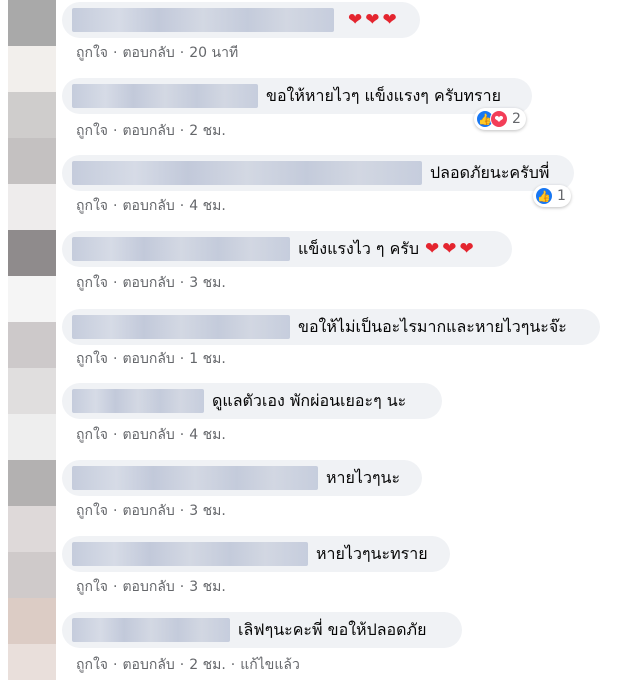  I want to click on comment-bubble: ปลอดภัยนะครับพี่, so click(318, 173).